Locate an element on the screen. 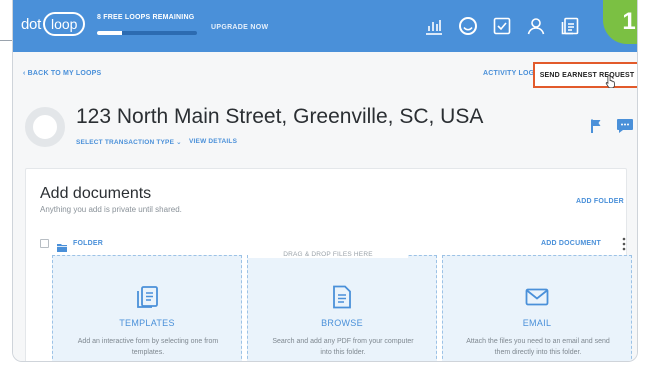  templates-tile-title: TEMPLATES is located at coordinates (147, 323).